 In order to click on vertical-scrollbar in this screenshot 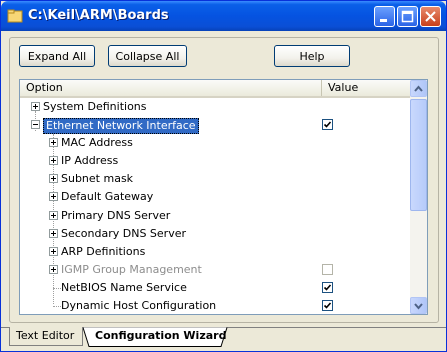, I will do `click(418, 197)`.